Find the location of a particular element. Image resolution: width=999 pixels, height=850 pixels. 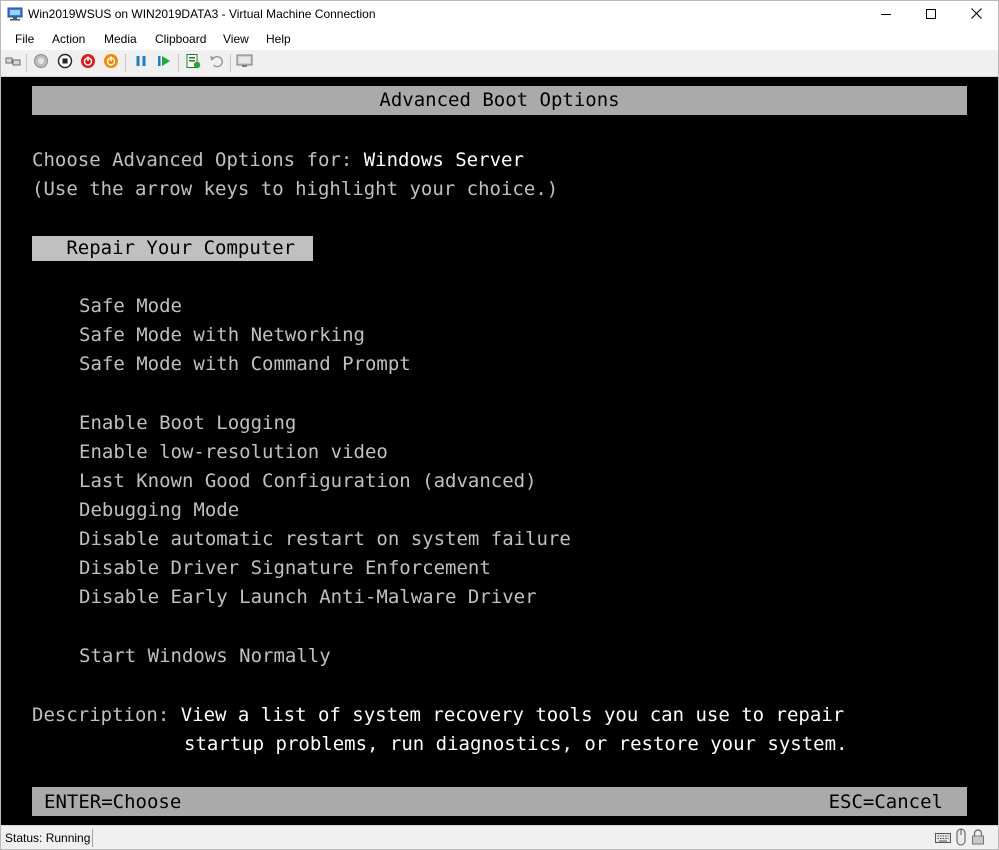

toolbar is located at coordinates (499, 63).